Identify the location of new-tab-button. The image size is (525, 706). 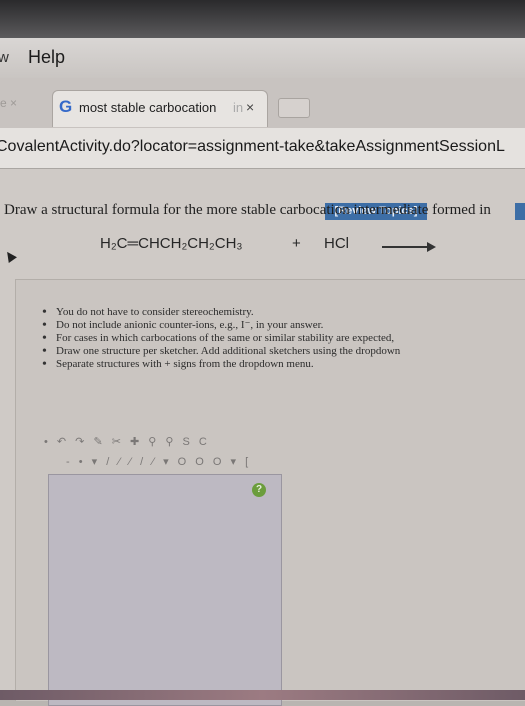
(294, 108).